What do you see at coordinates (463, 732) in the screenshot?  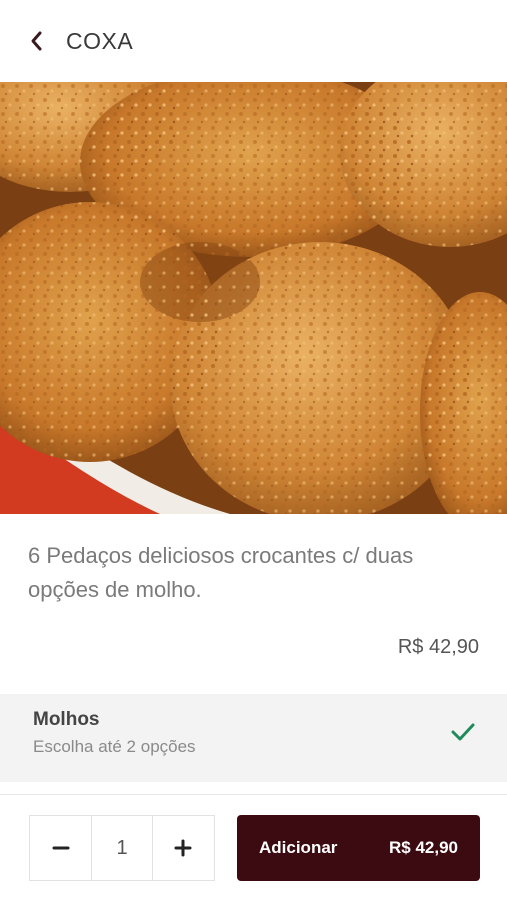 I see `check-icon` at bounding box center [463, 732].